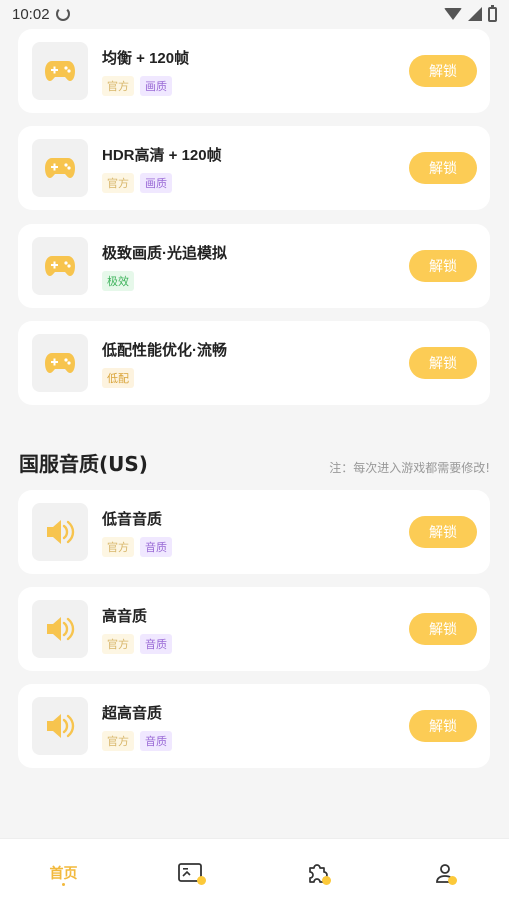  What do you see at coordinates (254, 629) in the screenshot?
I see `audio-card: 高音质 官方 音质 解锁` at bounding box center [254, 629].